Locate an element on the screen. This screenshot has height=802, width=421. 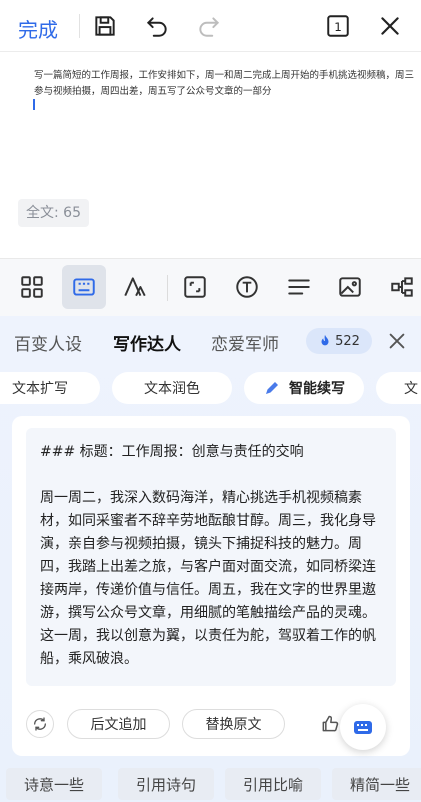
page-count-icon: 1 is located at coordinates (338, 26).